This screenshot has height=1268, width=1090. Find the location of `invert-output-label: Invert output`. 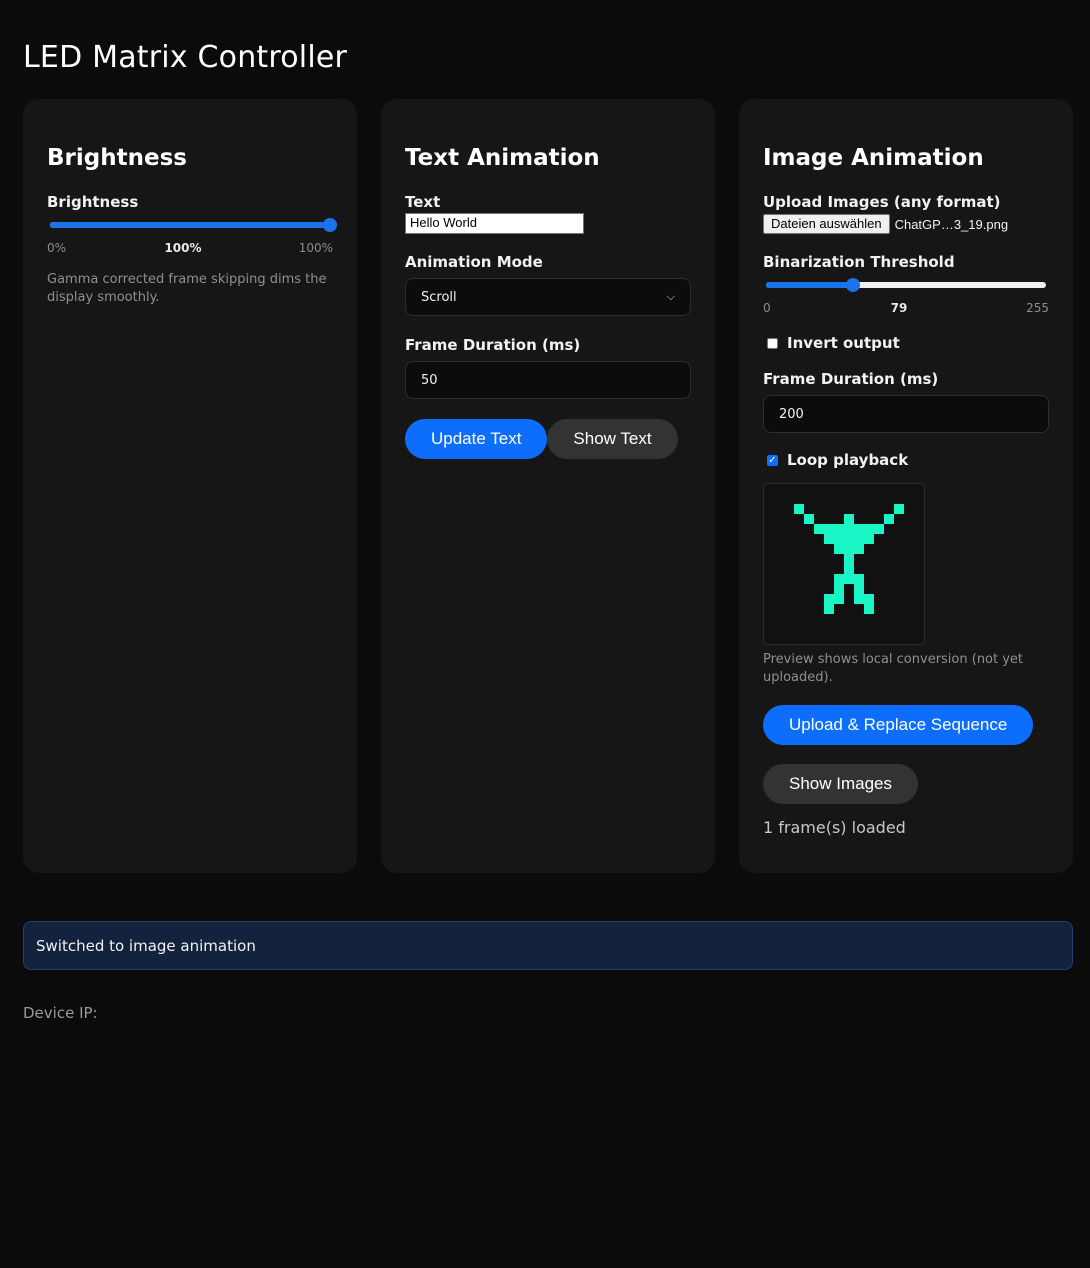

invert-output-label: Invert output is located at coordinates (843, 343).